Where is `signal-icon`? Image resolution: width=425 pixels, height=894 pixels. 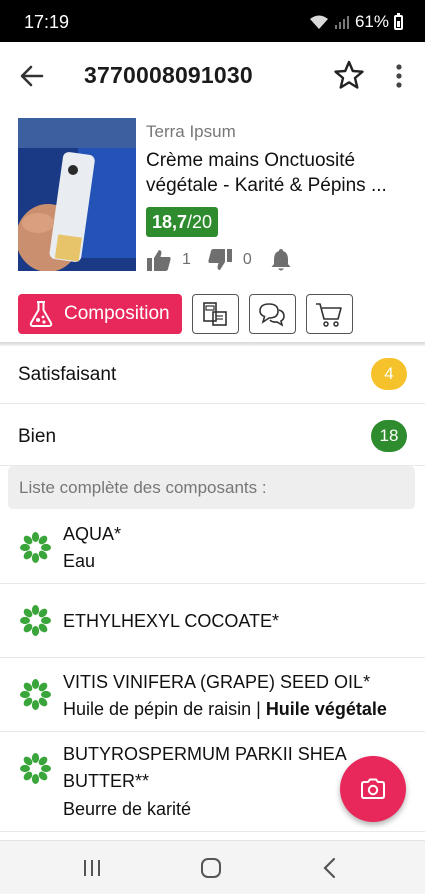 signal-icon is located at coordinates (341, 22).